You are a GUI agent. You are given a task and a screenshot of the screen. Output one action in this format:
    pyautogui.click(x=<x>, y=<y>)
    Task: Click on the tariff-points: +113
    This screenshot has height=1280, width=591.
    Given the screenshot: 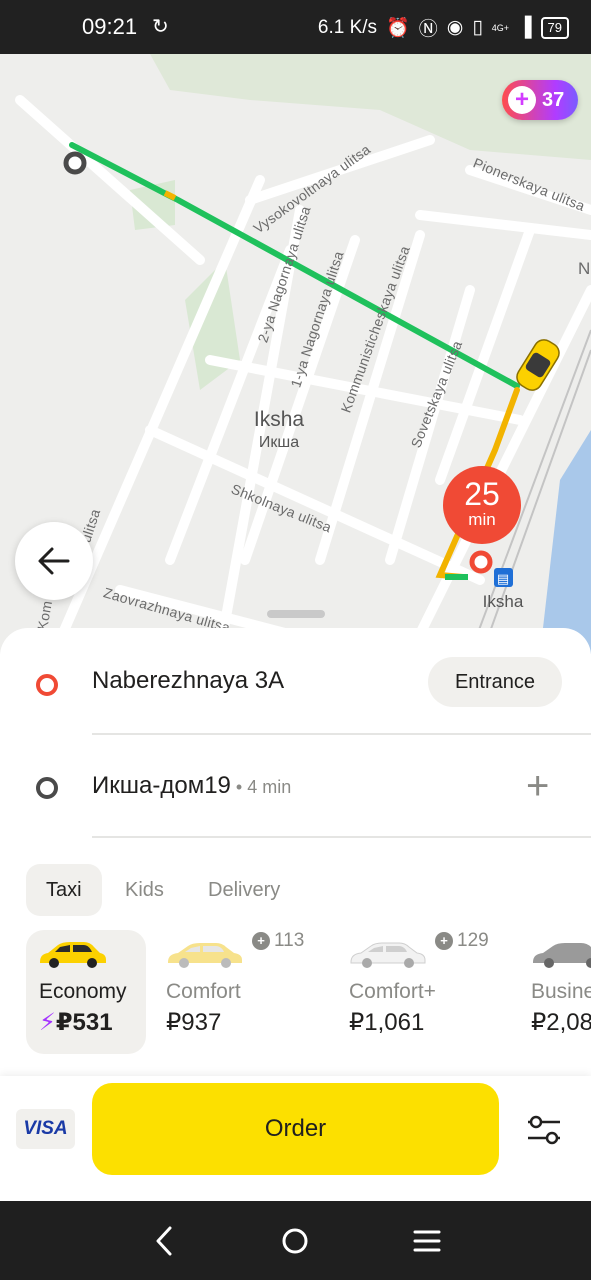 What is the action you would take?
    pyautogui.click(x=278, y=941)
    